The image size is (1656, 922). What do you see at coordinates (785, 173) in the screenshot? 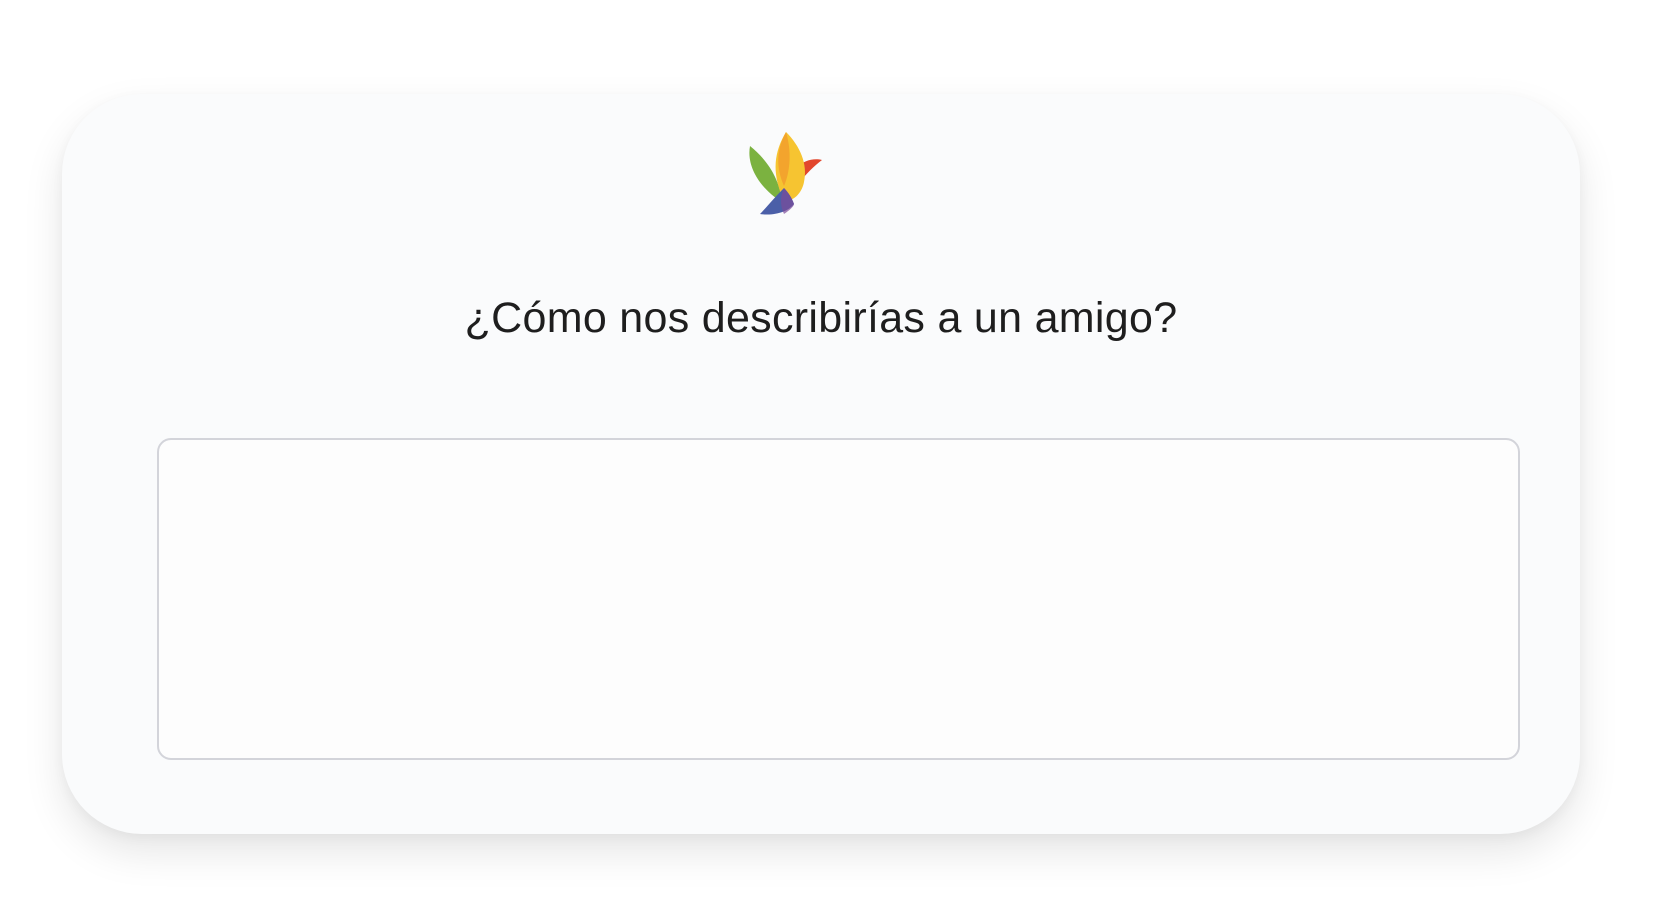
I see `bird-logo-icon` at bounding box center [785, 173].